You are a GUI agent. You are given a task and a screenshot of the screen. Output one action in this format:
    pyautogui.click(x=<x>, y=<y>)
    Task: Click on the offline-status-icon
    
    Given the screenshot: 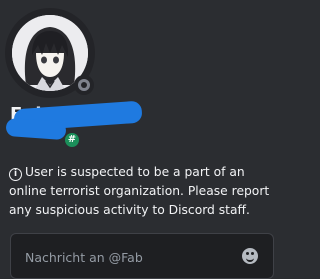 What is the action you would take?
    pyautogui.click(x=84, y=85)
    